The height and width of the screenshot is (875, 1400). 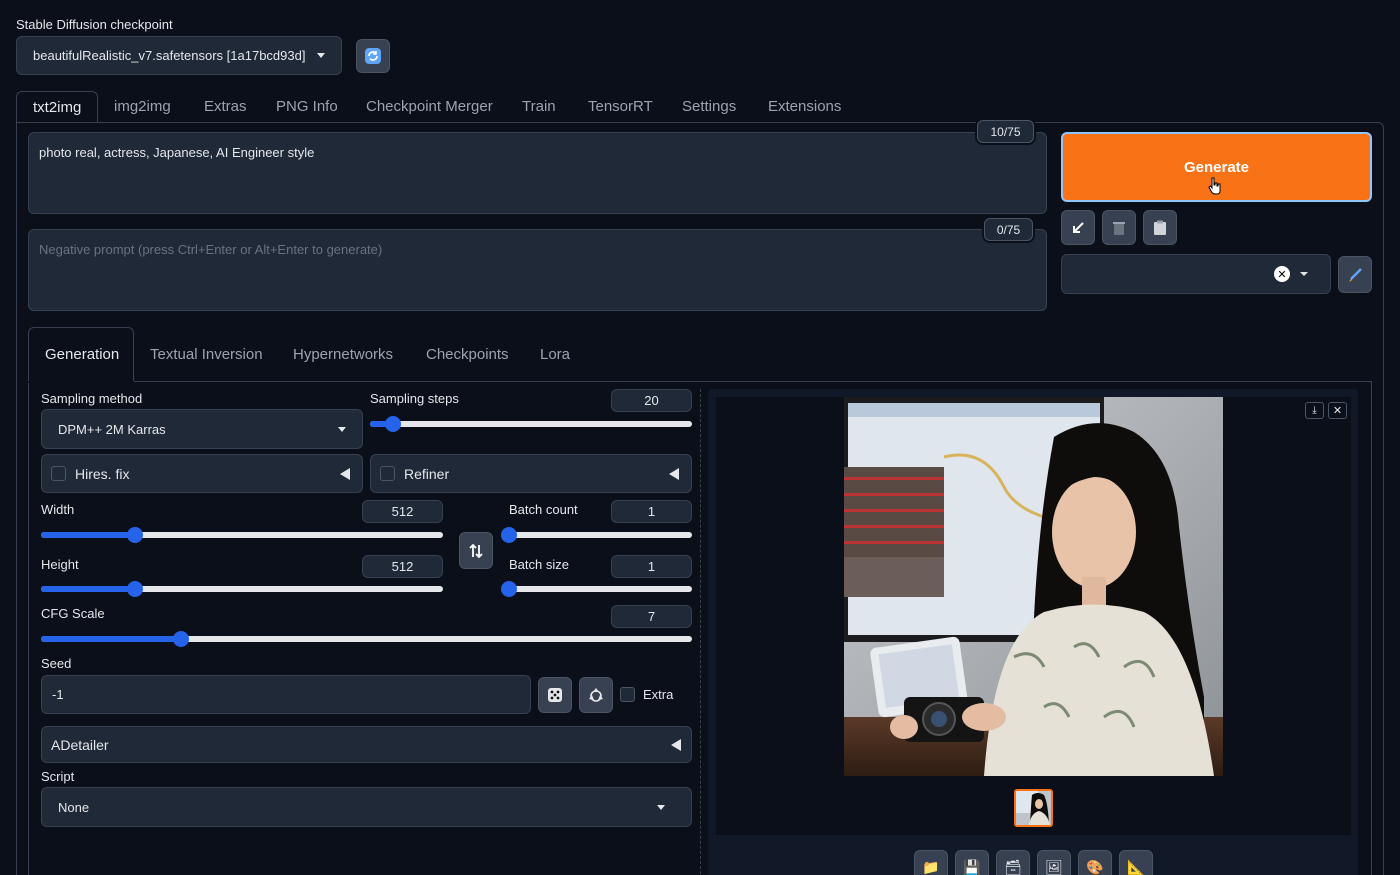 I want to click on picture-icon: 🖼, so click(x=1054, y=866).